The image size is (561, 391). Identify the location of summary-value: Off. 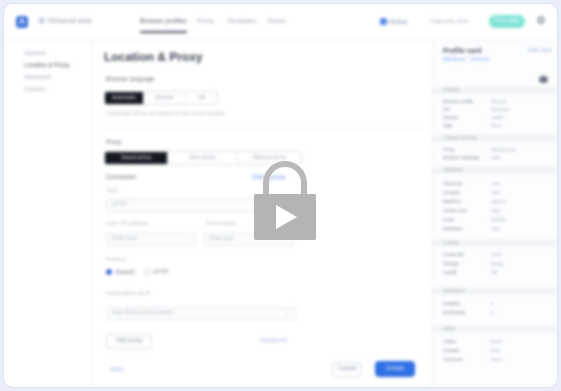
(494, 272).